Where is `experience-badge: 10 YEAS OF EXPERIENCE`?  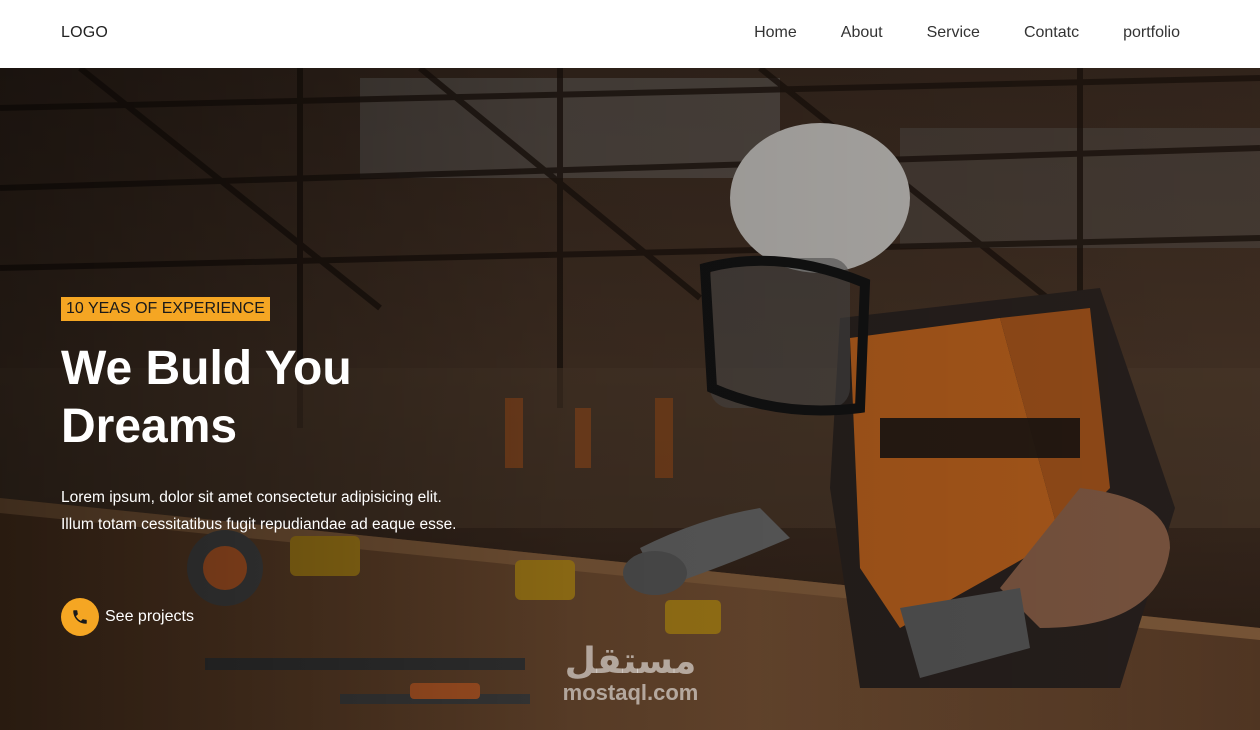
experience-badge: 10 YEAS OF EXPERIENCE is located at coordinates (165, 309).